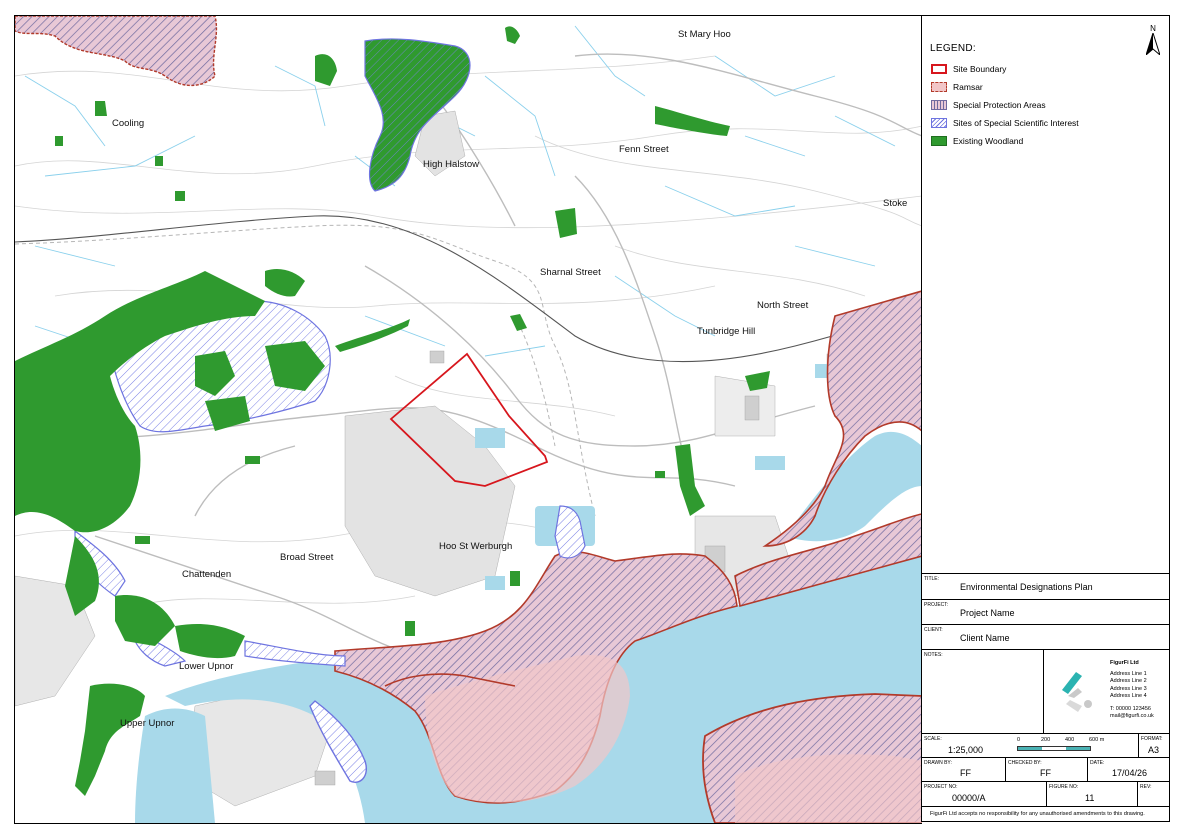 The width and height of the screenshot is (1185, 838). Describe the element at coordinates (726, 331) in the screenshot. I see `place-tunbridge-hill: Tunbridge Hill` at that location.